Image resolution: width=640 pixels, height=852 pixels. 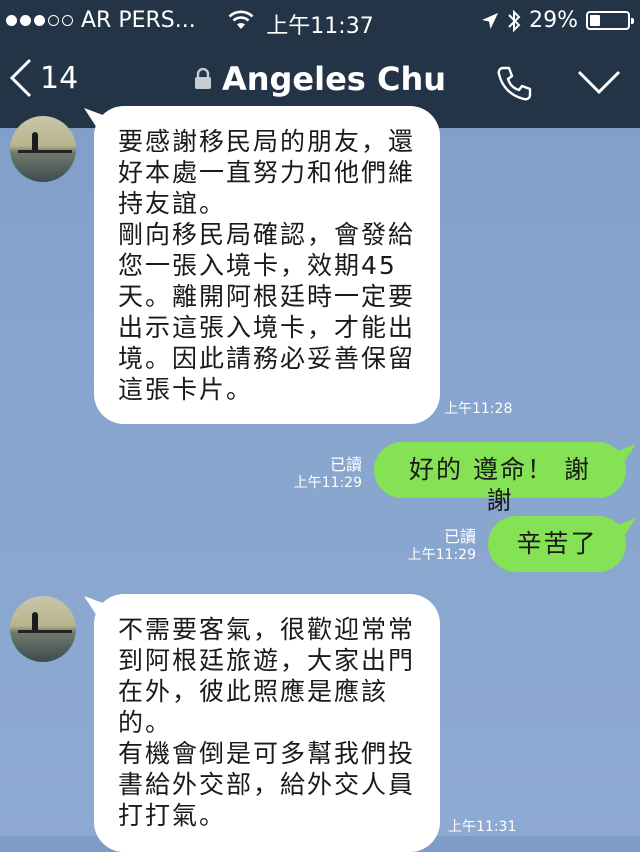 I want to click on outgoing-message-bubble: 辛苦了, so click(x=557, y=544).